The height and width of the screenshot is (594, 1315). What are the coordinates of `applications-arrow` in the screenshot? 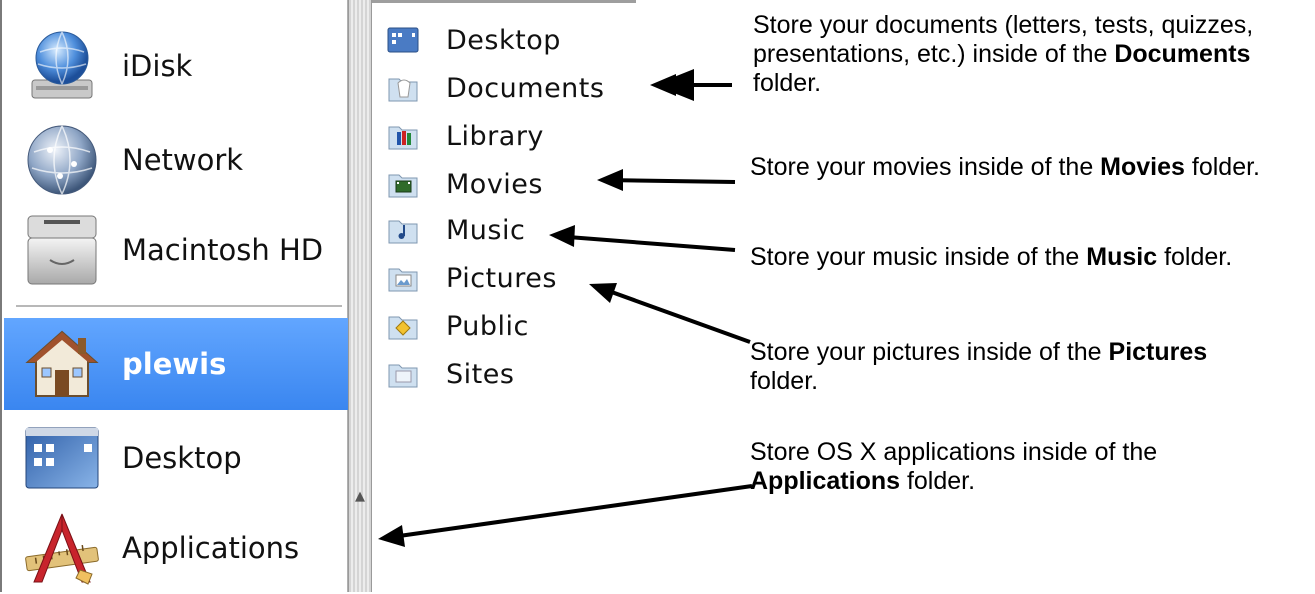 It's located at (568, 512).